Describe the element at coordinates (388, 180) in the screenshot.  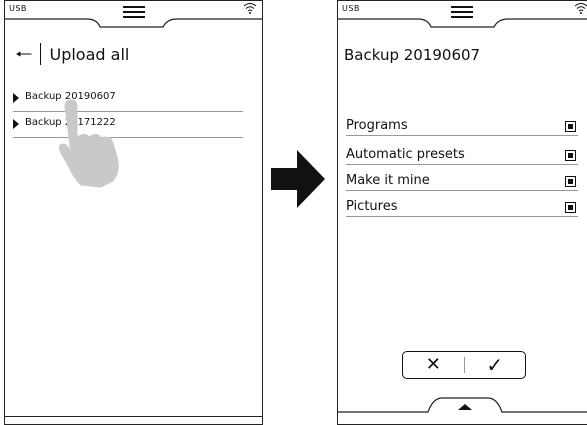
I see `option-label: Make it mine` at that location.